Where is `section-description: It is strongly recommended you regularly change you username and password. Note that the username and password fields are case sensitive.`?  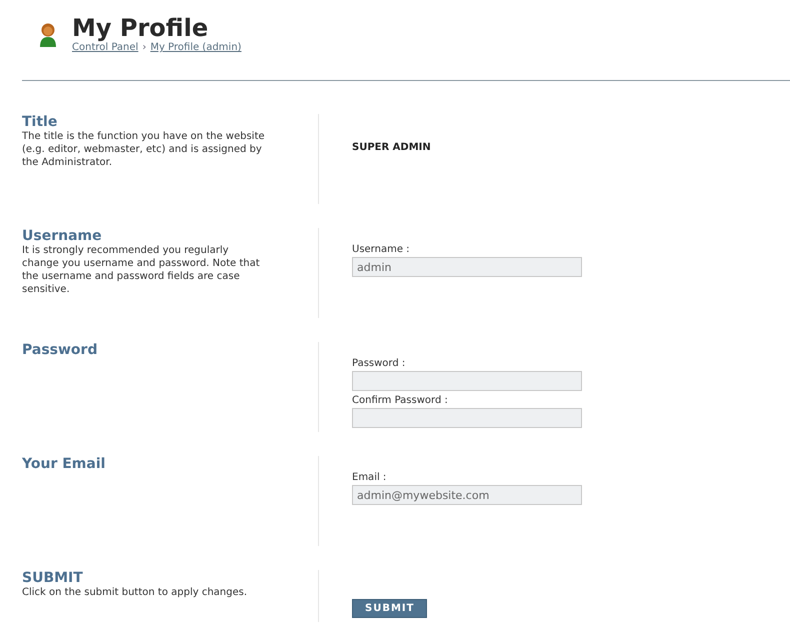 section-description: It is strongly recommended you regularly change you username and password. Note that the username and password fields are case sensitive. is located at coordinates (141, 270).